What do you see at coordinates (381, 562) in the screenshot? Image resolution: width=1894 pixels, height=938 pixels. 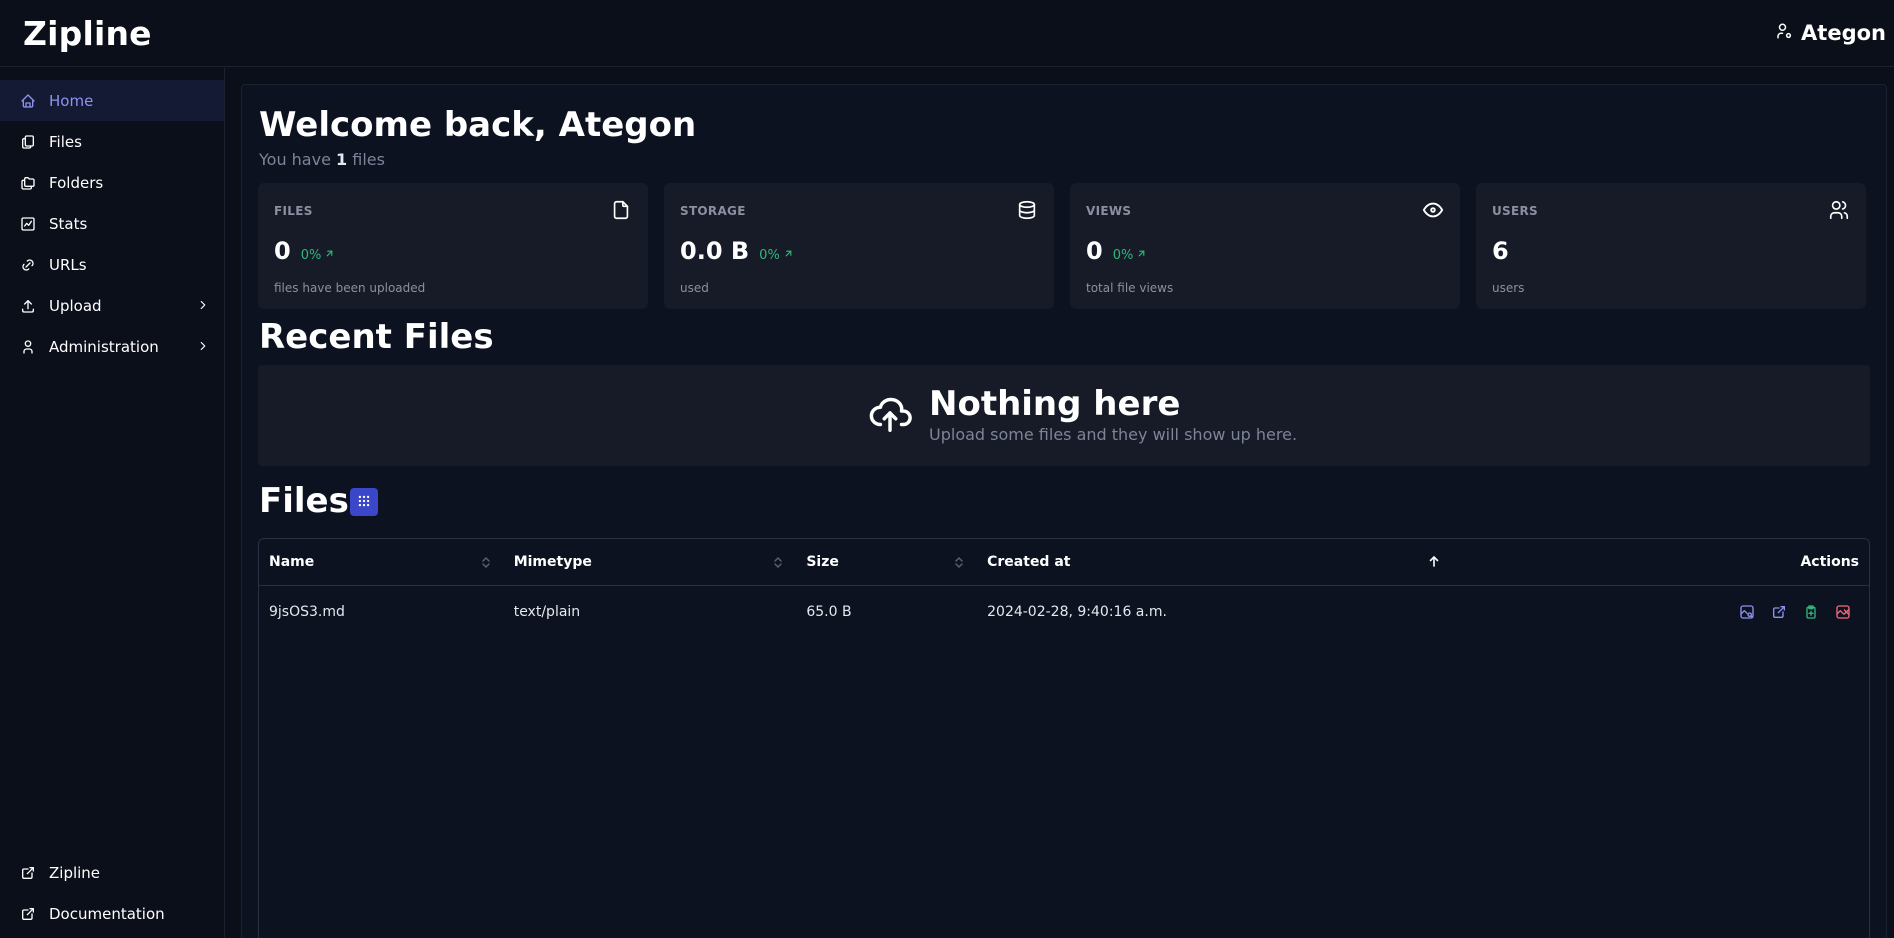 I see `column-header-name: Name` at bounding box center [381, 562].